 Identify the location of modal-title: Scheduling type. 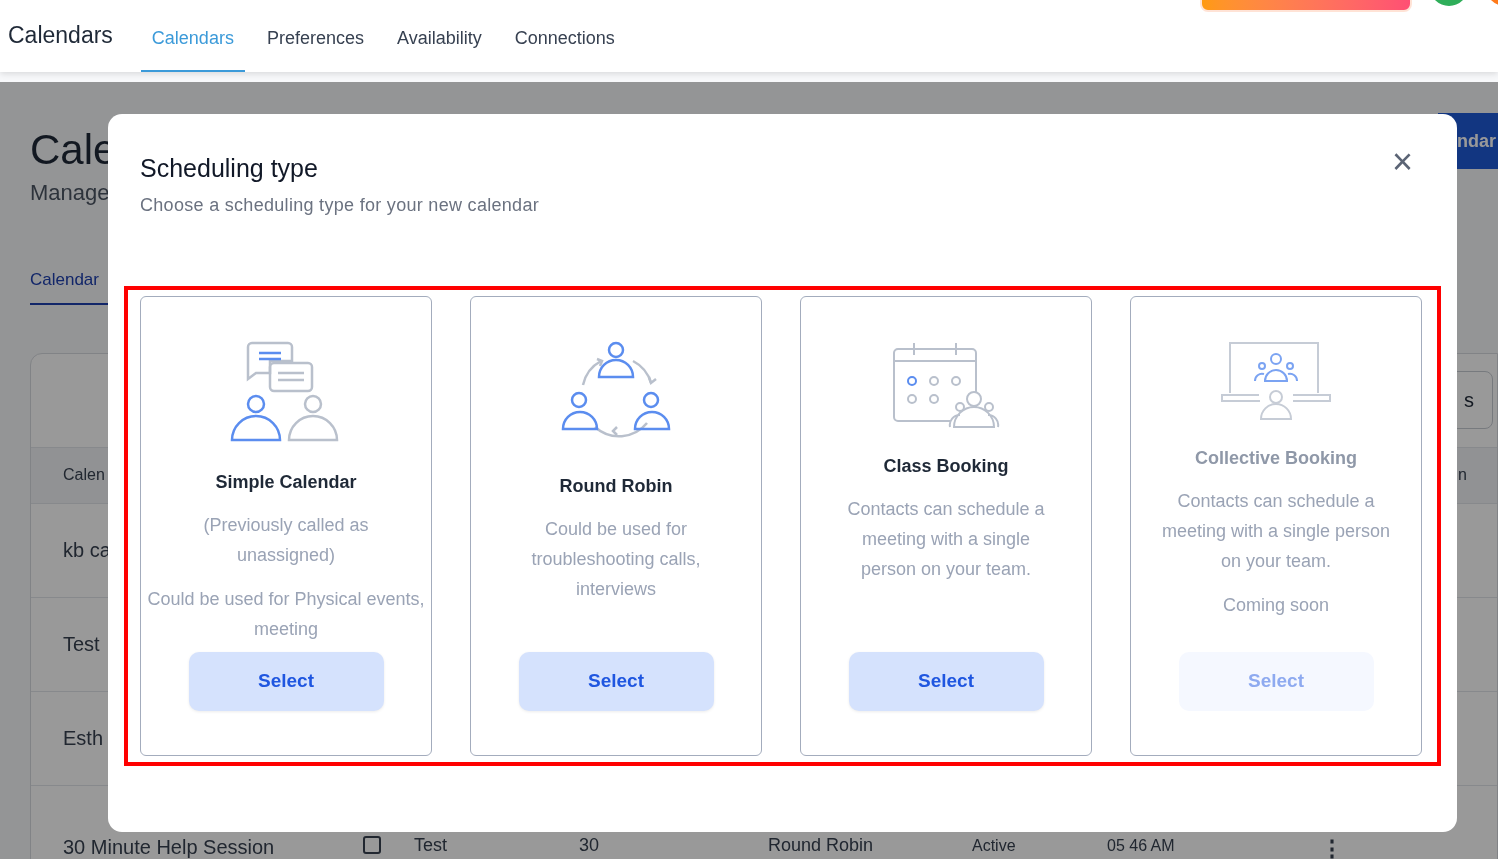
(229, 168).